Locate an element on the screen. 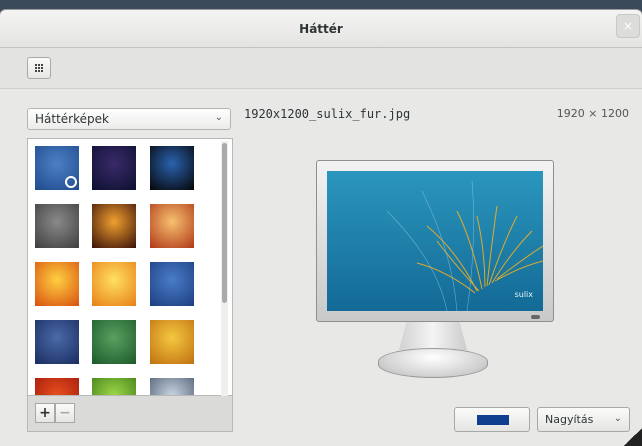 This screenshot has width=642, height=446. toolbar is located at coordinates (321, 68).